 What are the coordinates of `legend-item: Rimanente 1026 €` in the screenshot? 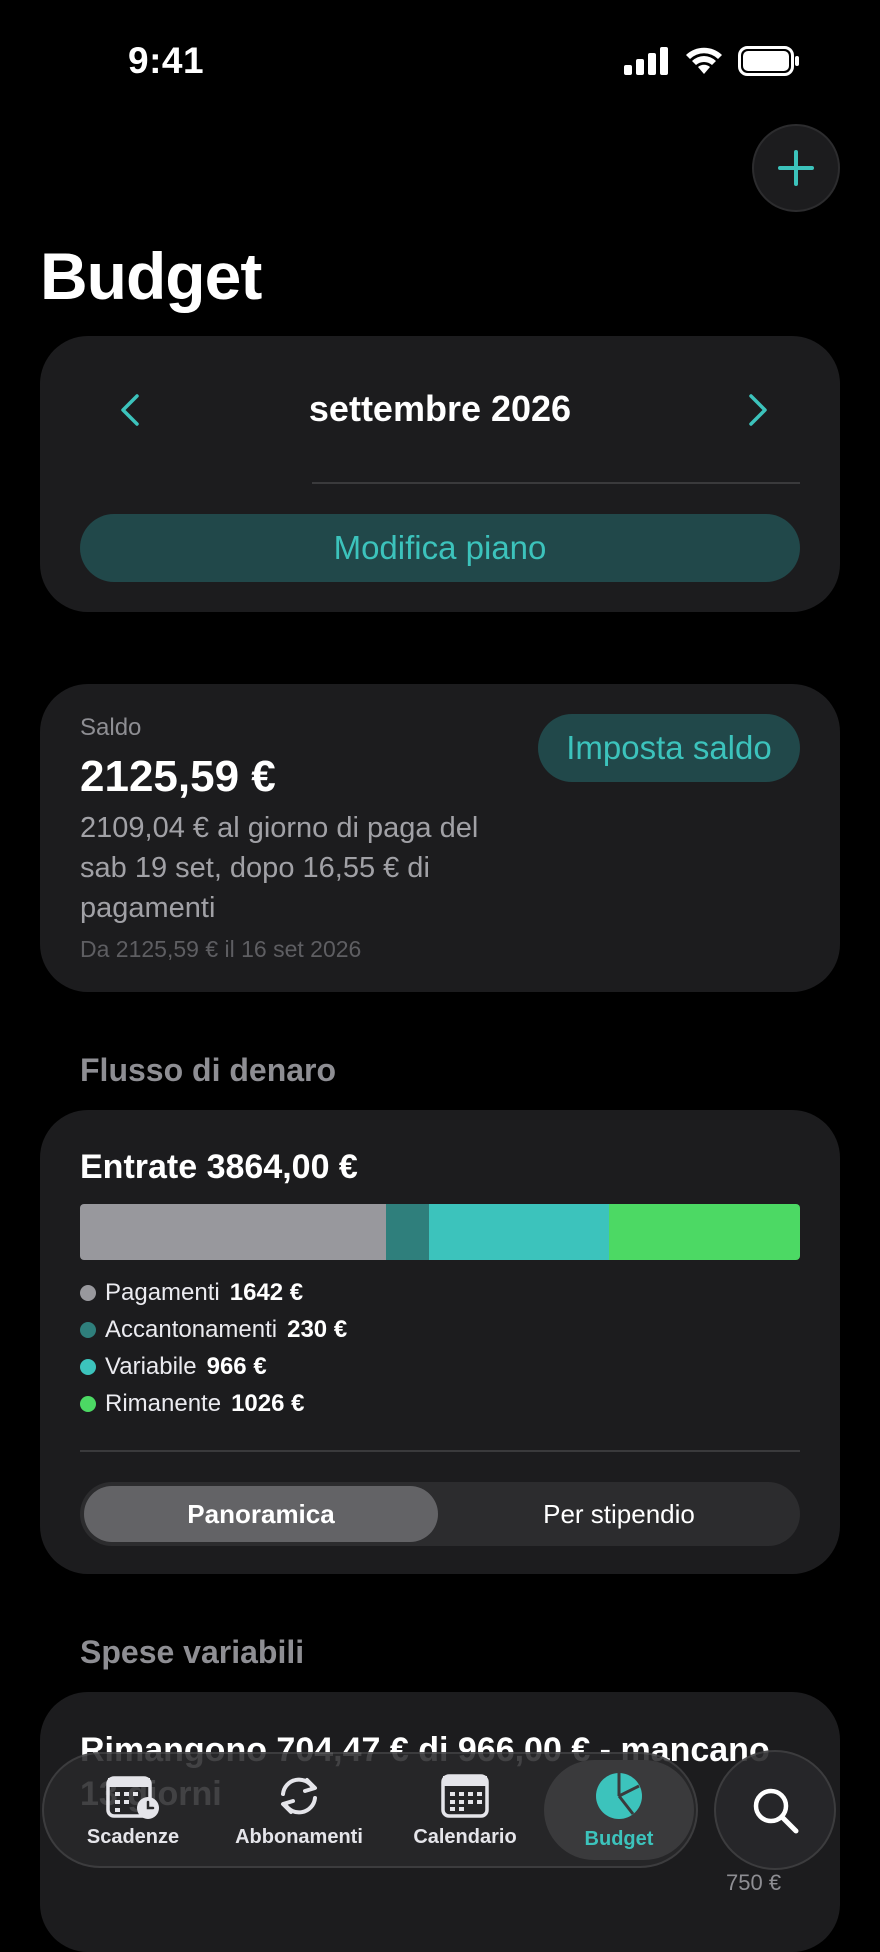 It's located at (213, 1403).